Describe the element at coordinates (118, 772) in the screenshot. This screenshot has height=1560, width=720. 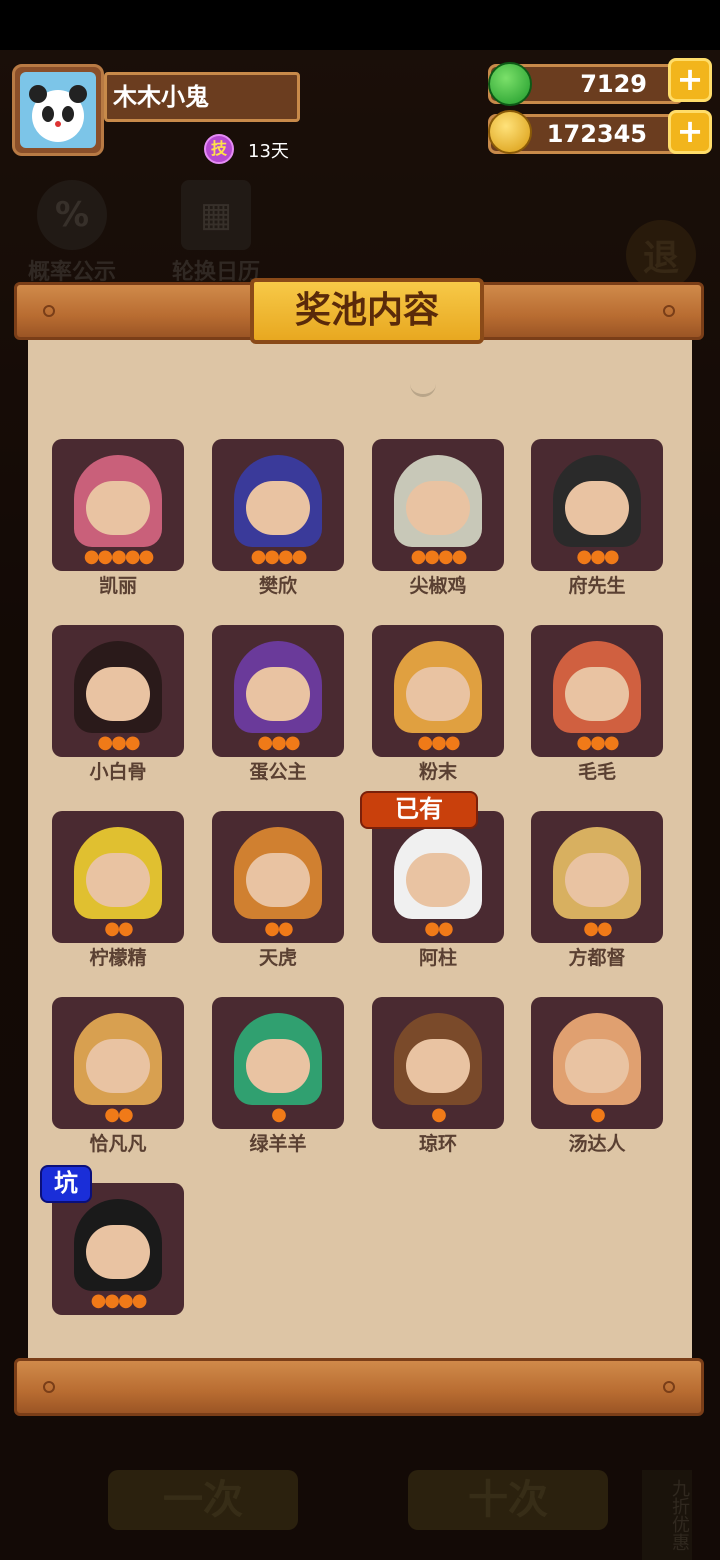
I see `character-name: 小白骨` at that location.